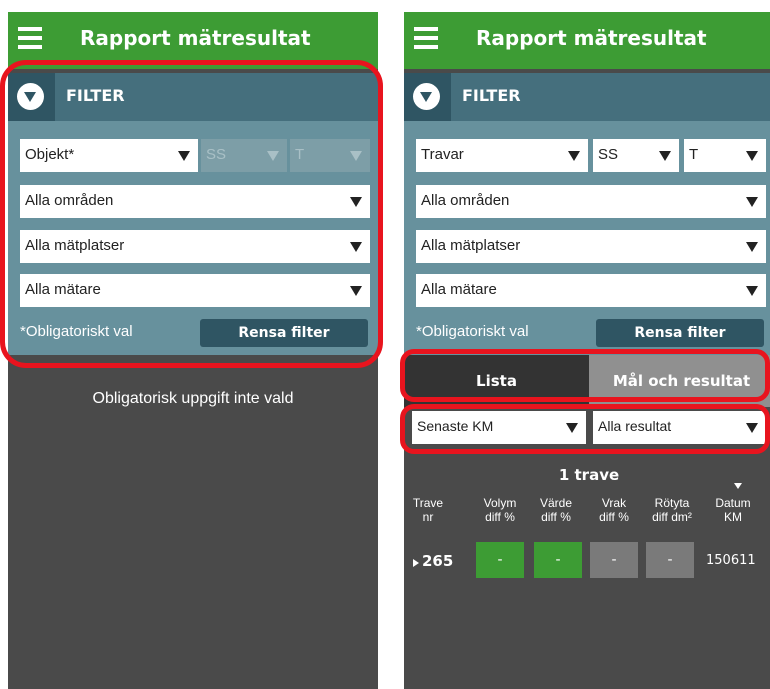  What do you see at coordinates (428, 503) in the screenshot?
I see `col-header-line: Trave` at bounding box center [428, 503].